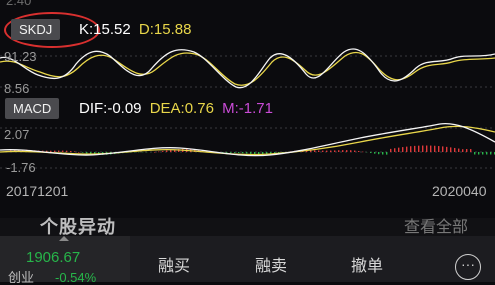 The width and height of the screenshot is (495, 285). I want to click on skdj-top-cut-label: 2.40, so click(18, 4).